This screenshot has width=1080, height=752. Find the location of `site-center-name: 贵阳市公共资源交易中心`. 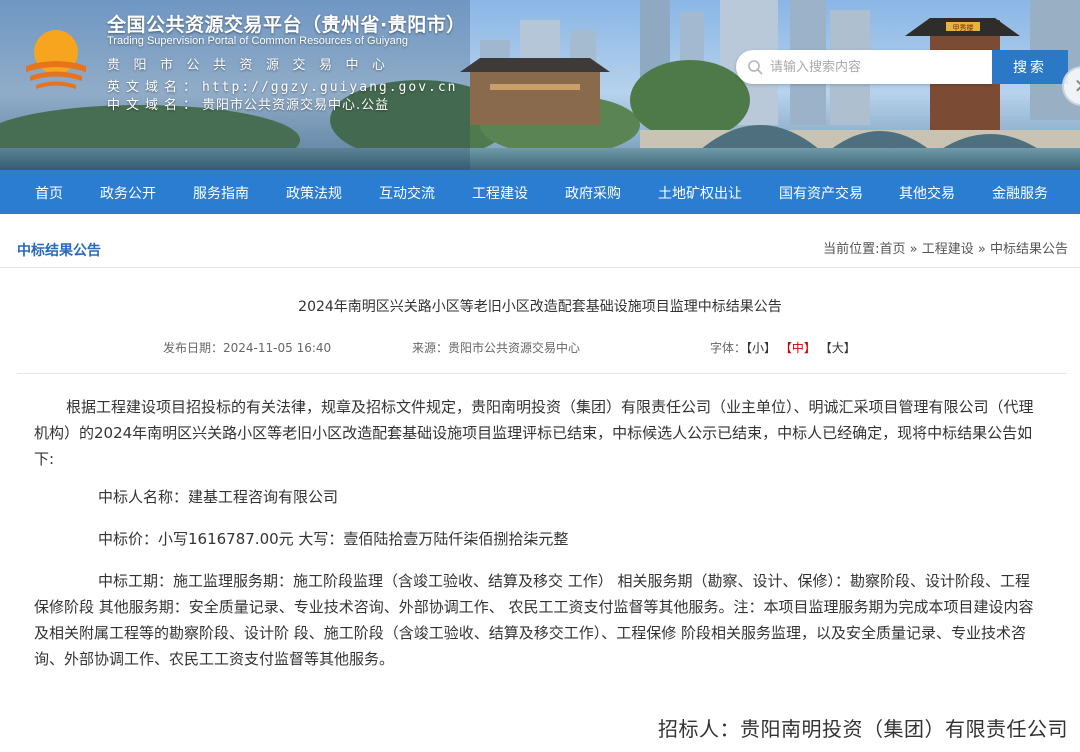

site-center-name: 贵阳市公共资源交易中心 is located at coordinates (253, 65).